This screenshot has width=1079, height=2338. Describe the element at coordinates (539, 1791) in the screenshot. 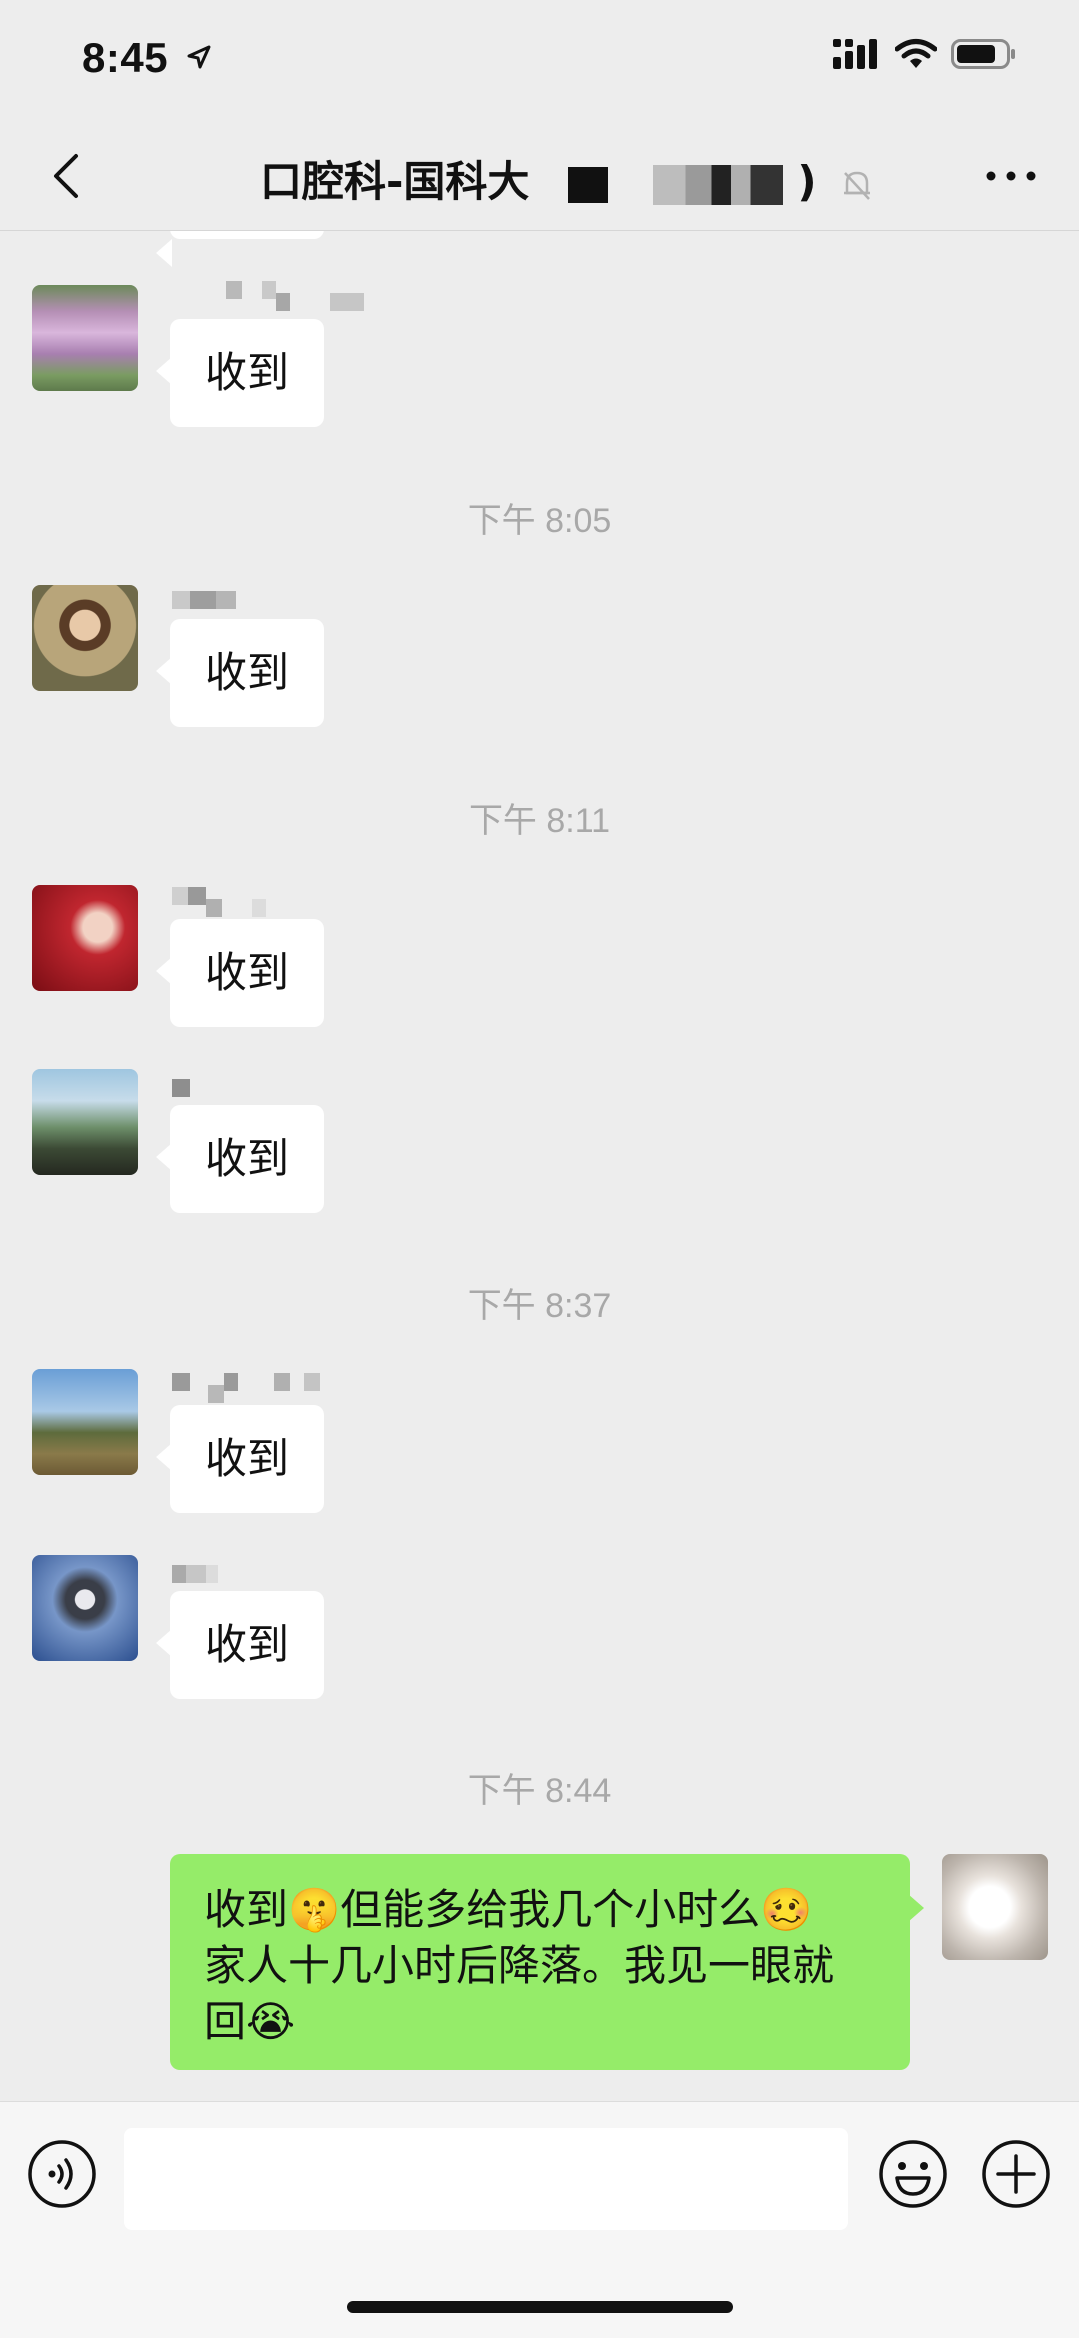

I see `timestamp: 下午 8:44` at that location.